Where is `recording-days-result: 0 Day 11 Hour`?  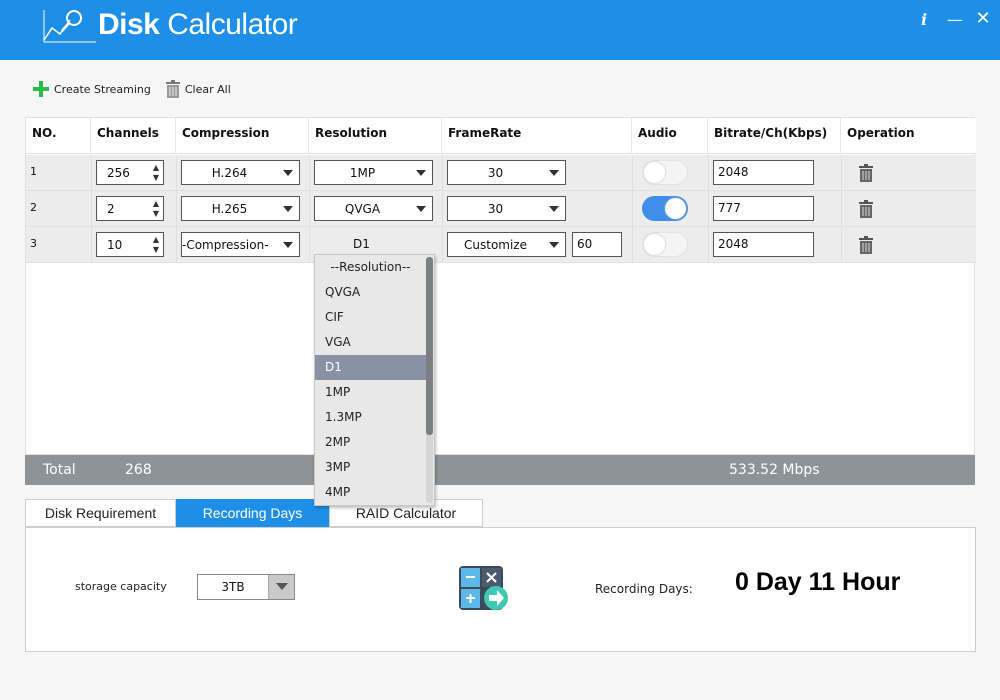
recording-days-result: 0 Day 11 Hour is located at coordinates (818, 582).